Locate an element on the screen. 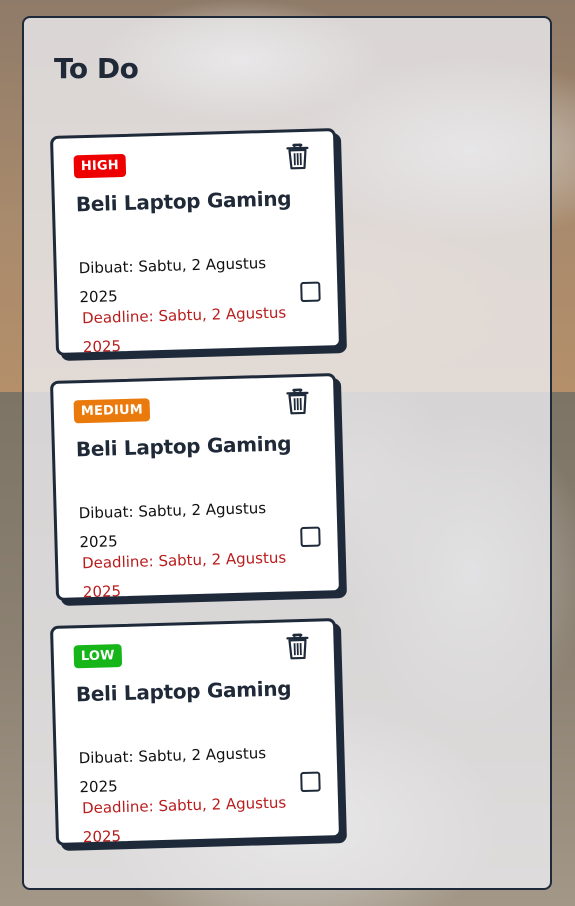 Image resolution: width=575 pixels, height=906 pixels. panel-title: To Do is located at coordinates (96, 68).